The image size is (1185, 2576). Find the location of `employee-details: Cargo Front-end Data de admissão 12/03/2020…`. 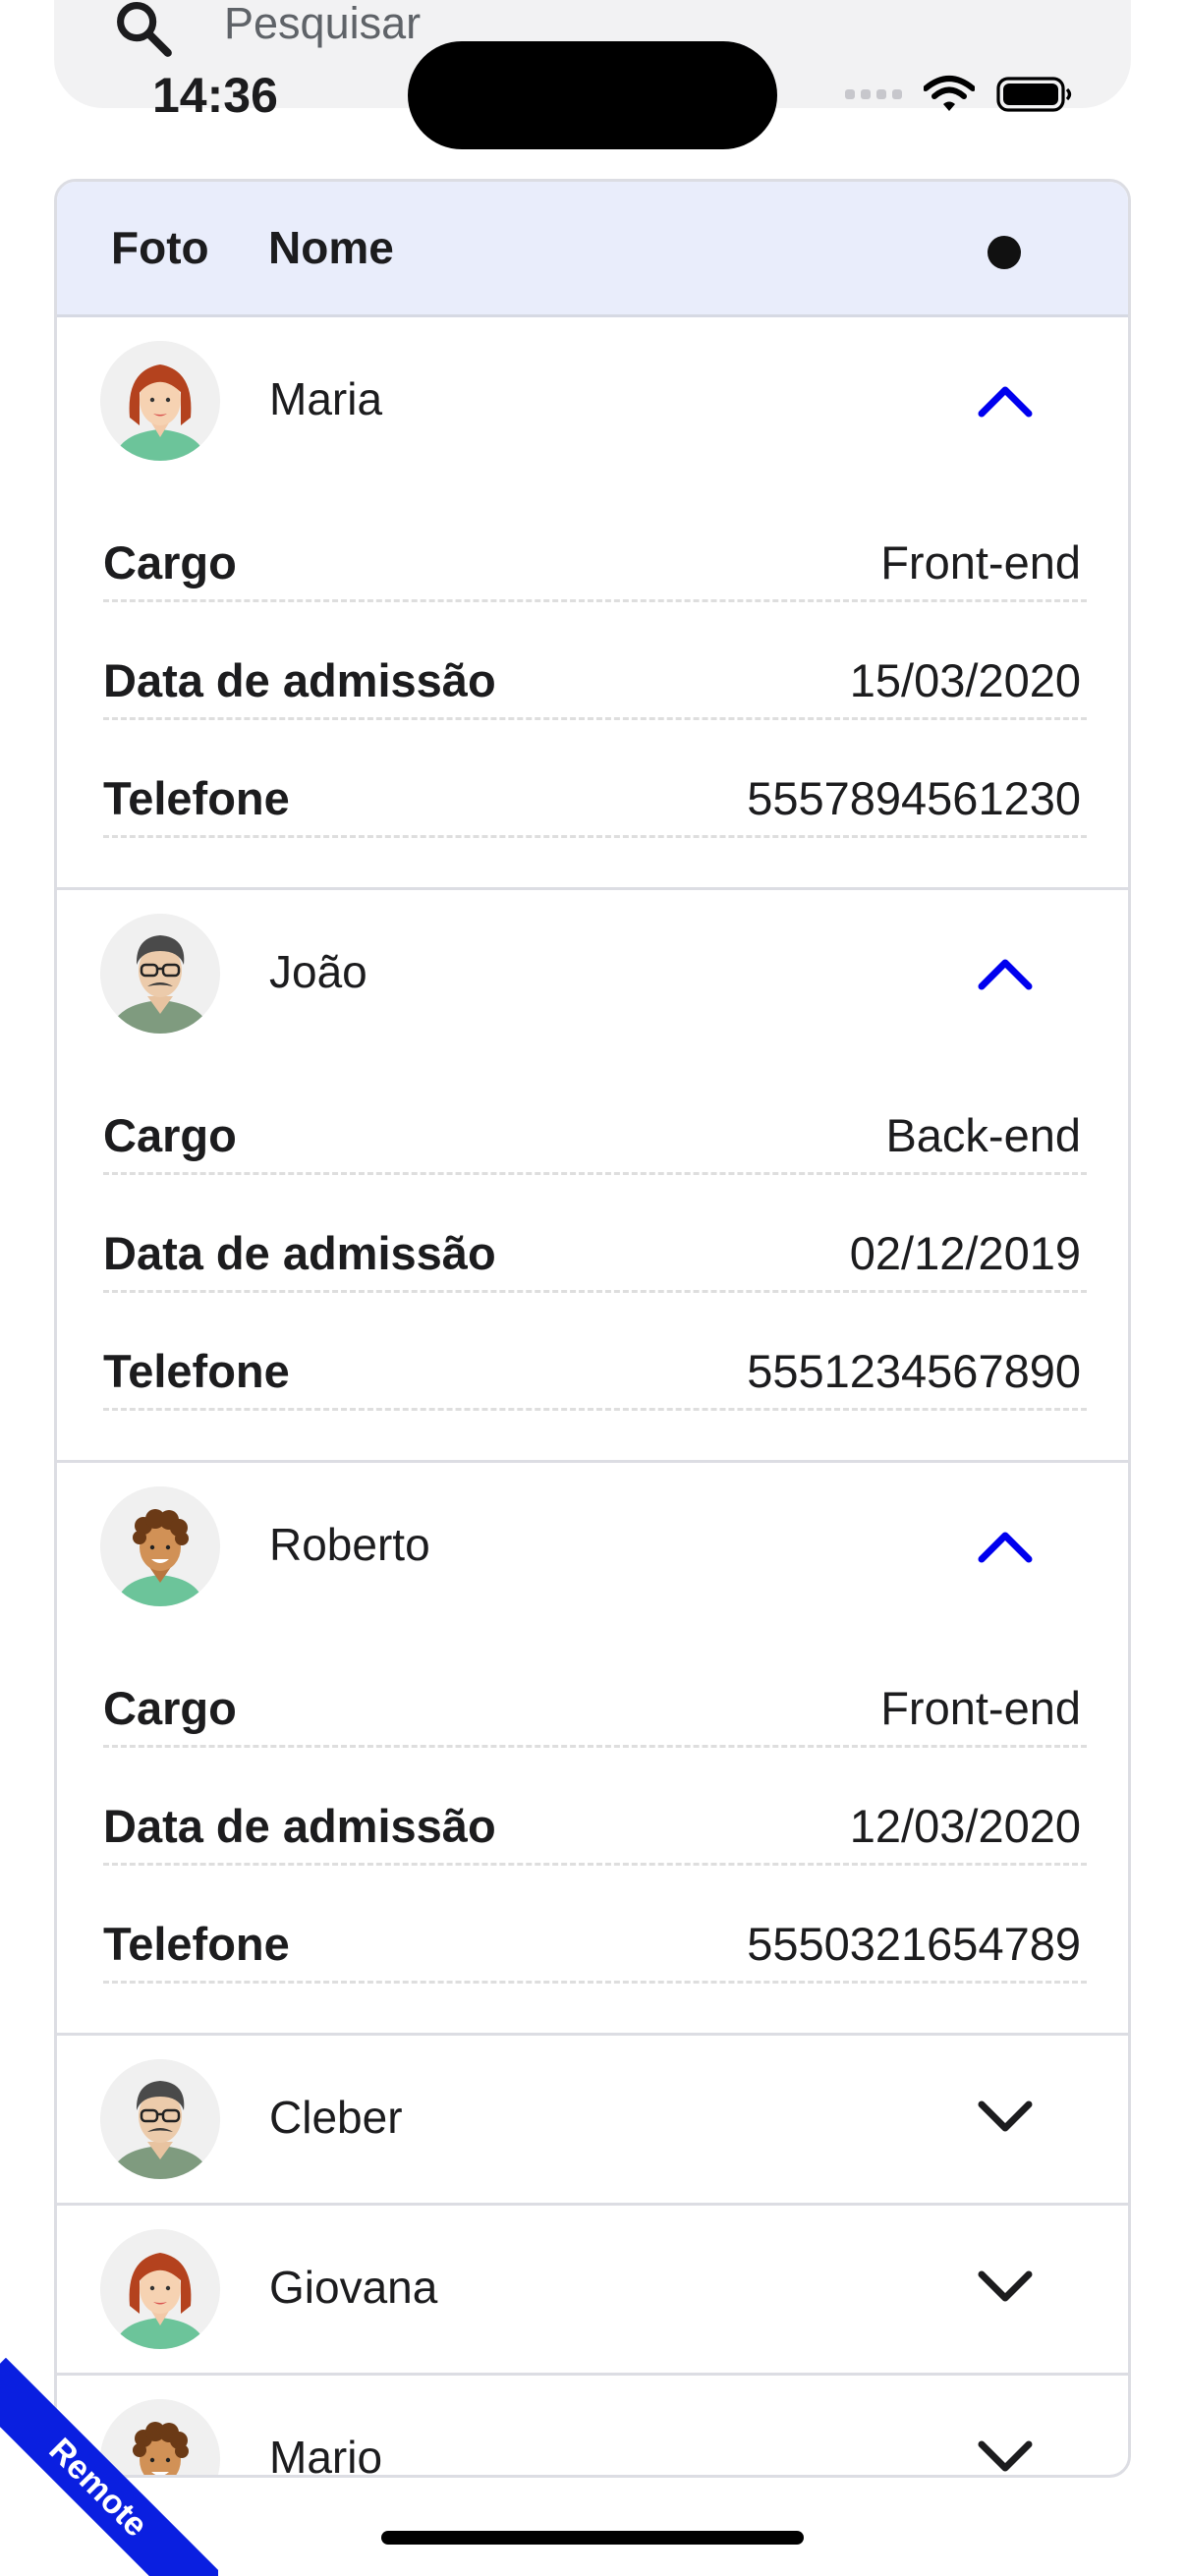

employee-details: Cargo Front-end Data de admissão 12/03/2020… is located at coordinates (592, 1807).